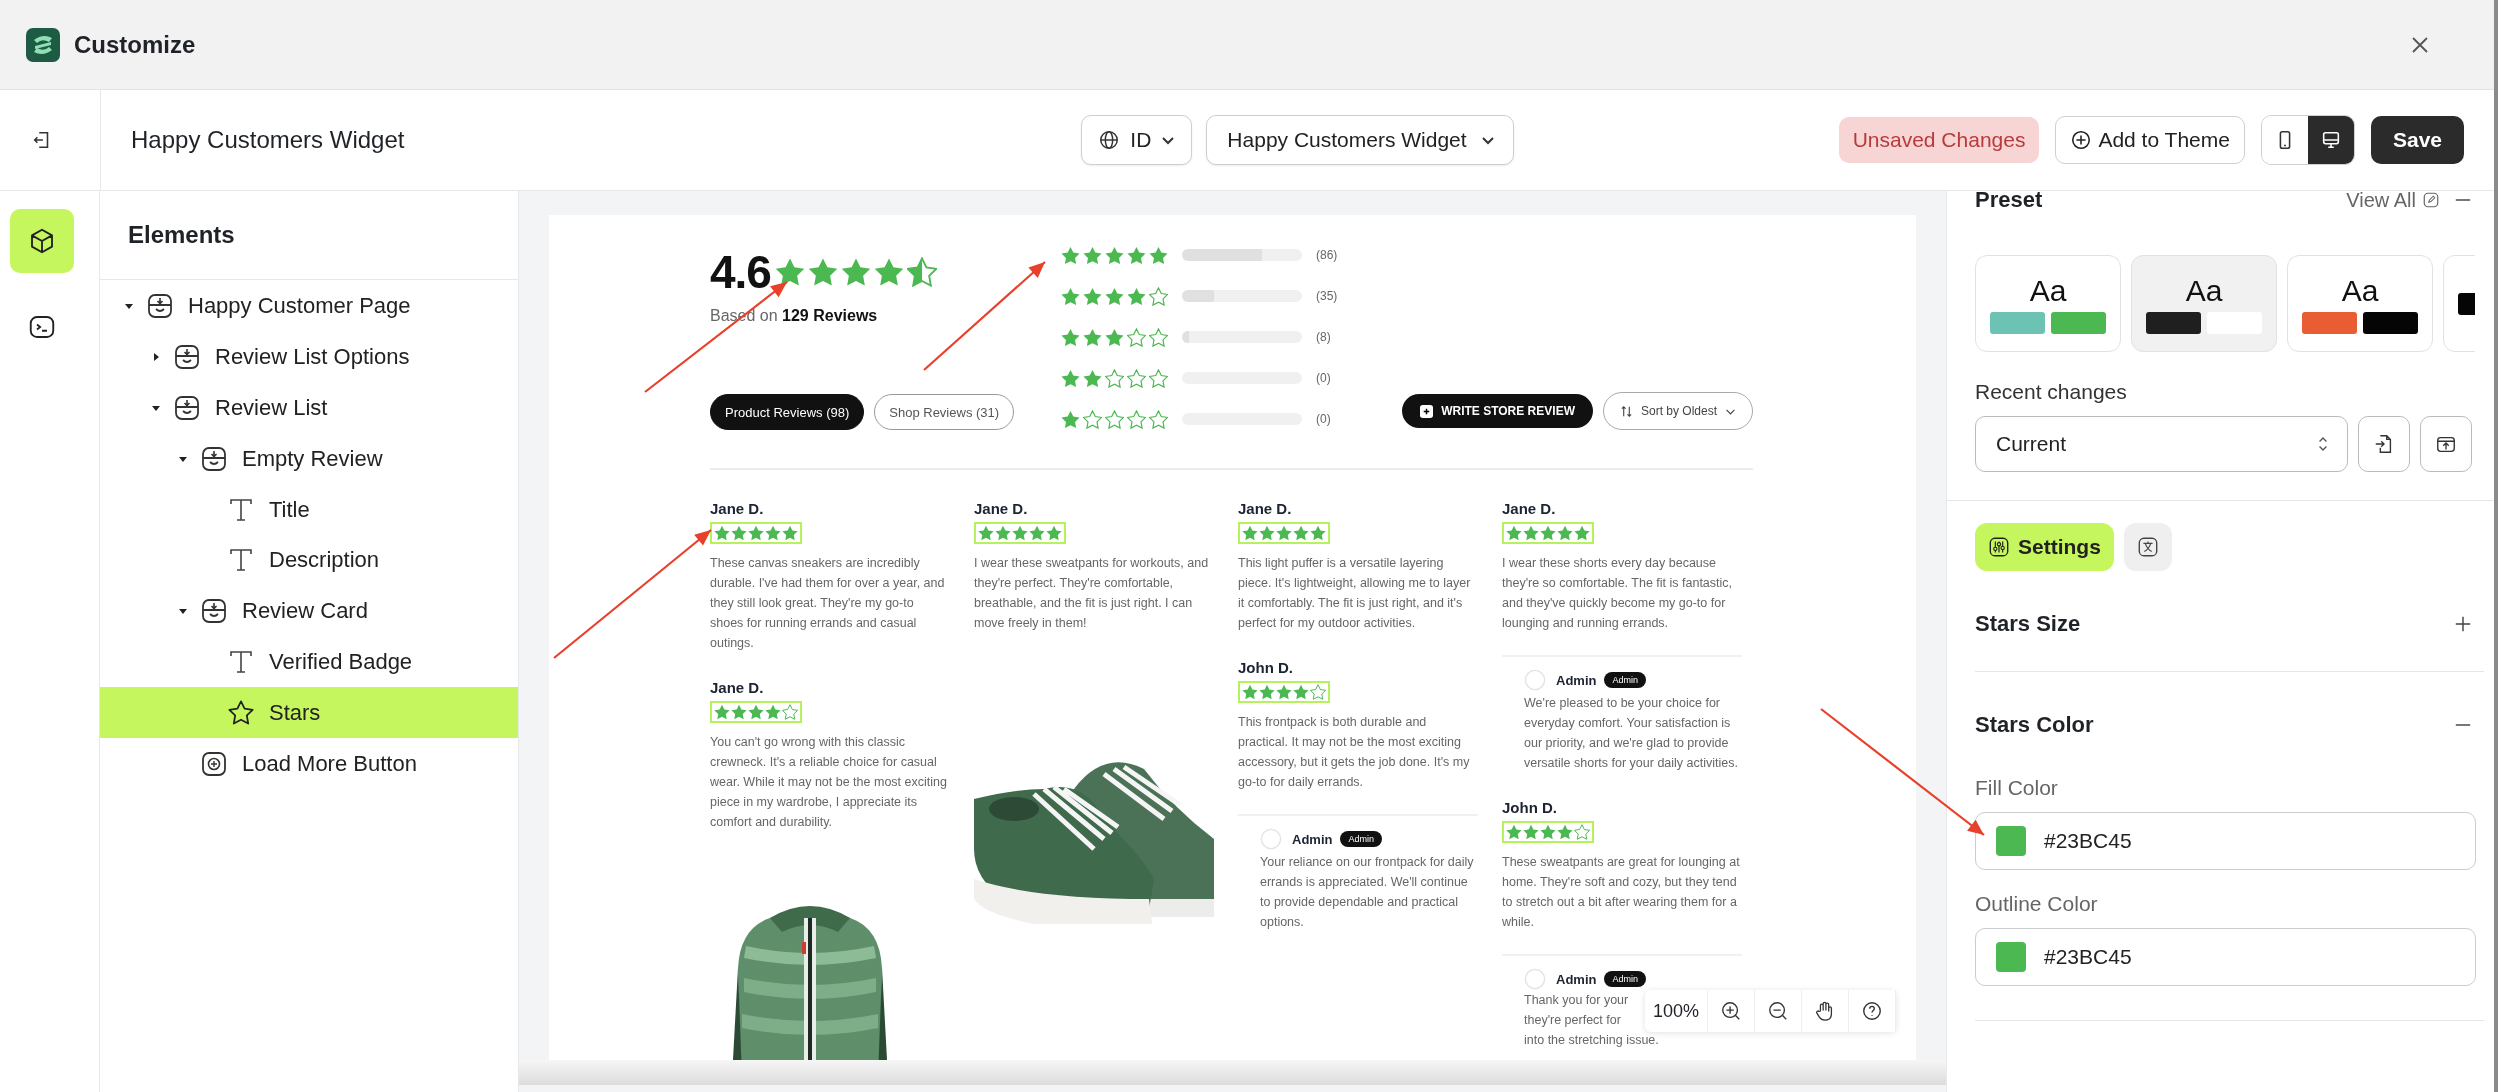 Image resolution: width=2498 pixels, height=1092 pixels. What do you see at coordinates (309, 713) in the screenshot?
I see `tree-item: Stars` at bounding box center [309, 713].